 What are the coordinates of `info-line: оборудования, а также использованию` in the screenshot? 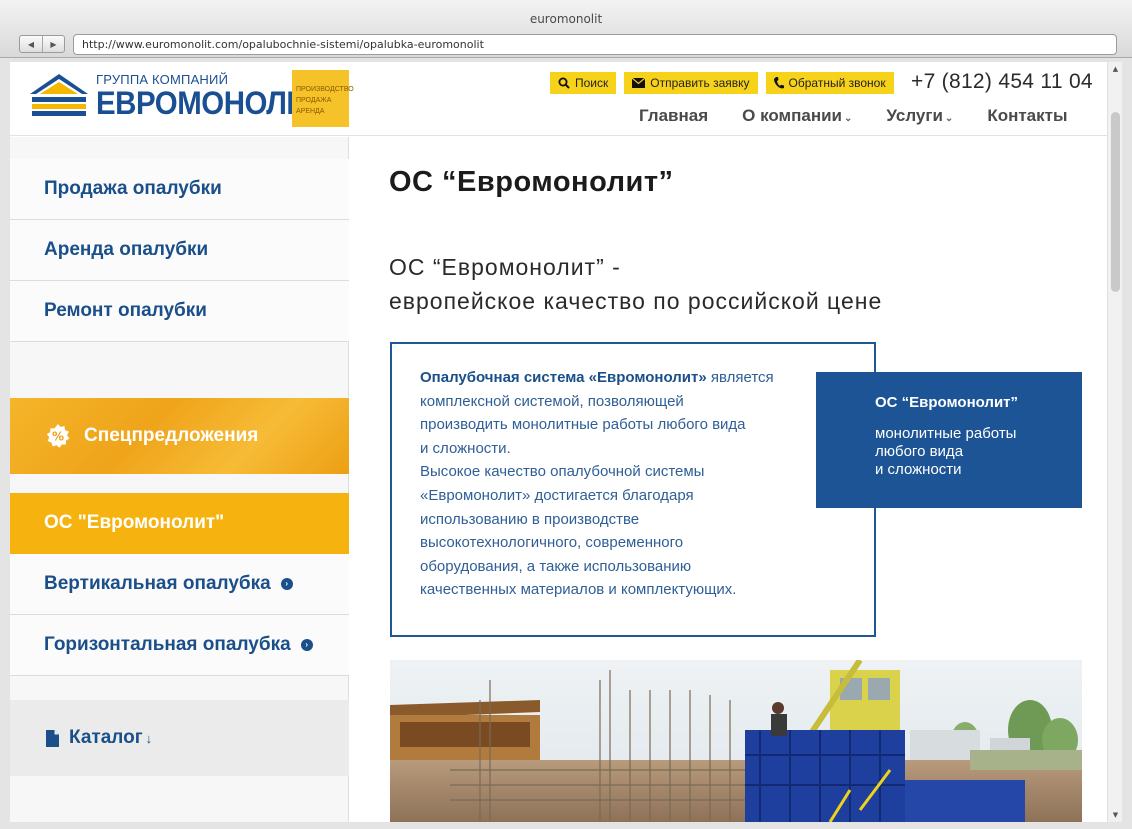 It's located at (556, 566).